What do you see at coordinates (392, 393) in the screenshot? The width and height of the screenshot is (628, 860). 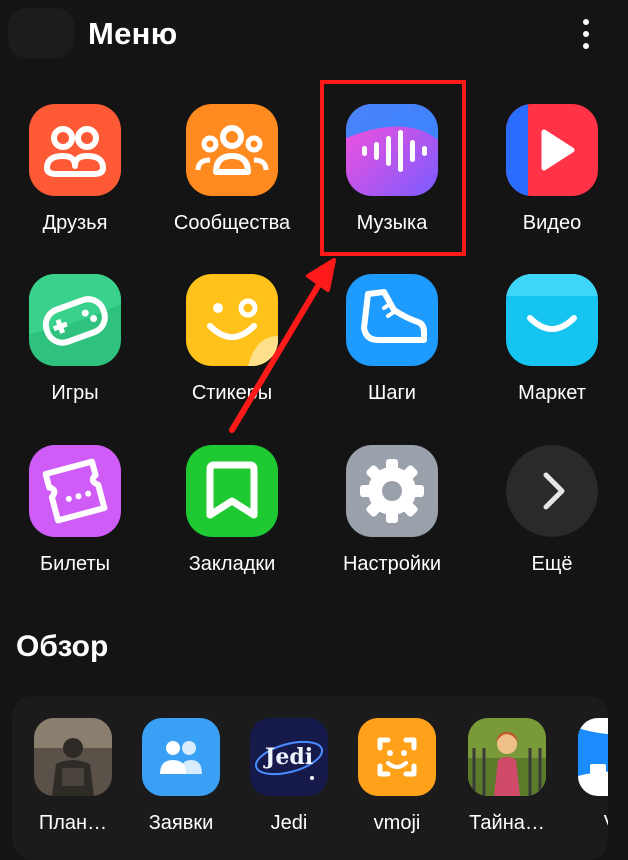 I see `menu-item-label: Шаги` at bounding box center [392, 393].